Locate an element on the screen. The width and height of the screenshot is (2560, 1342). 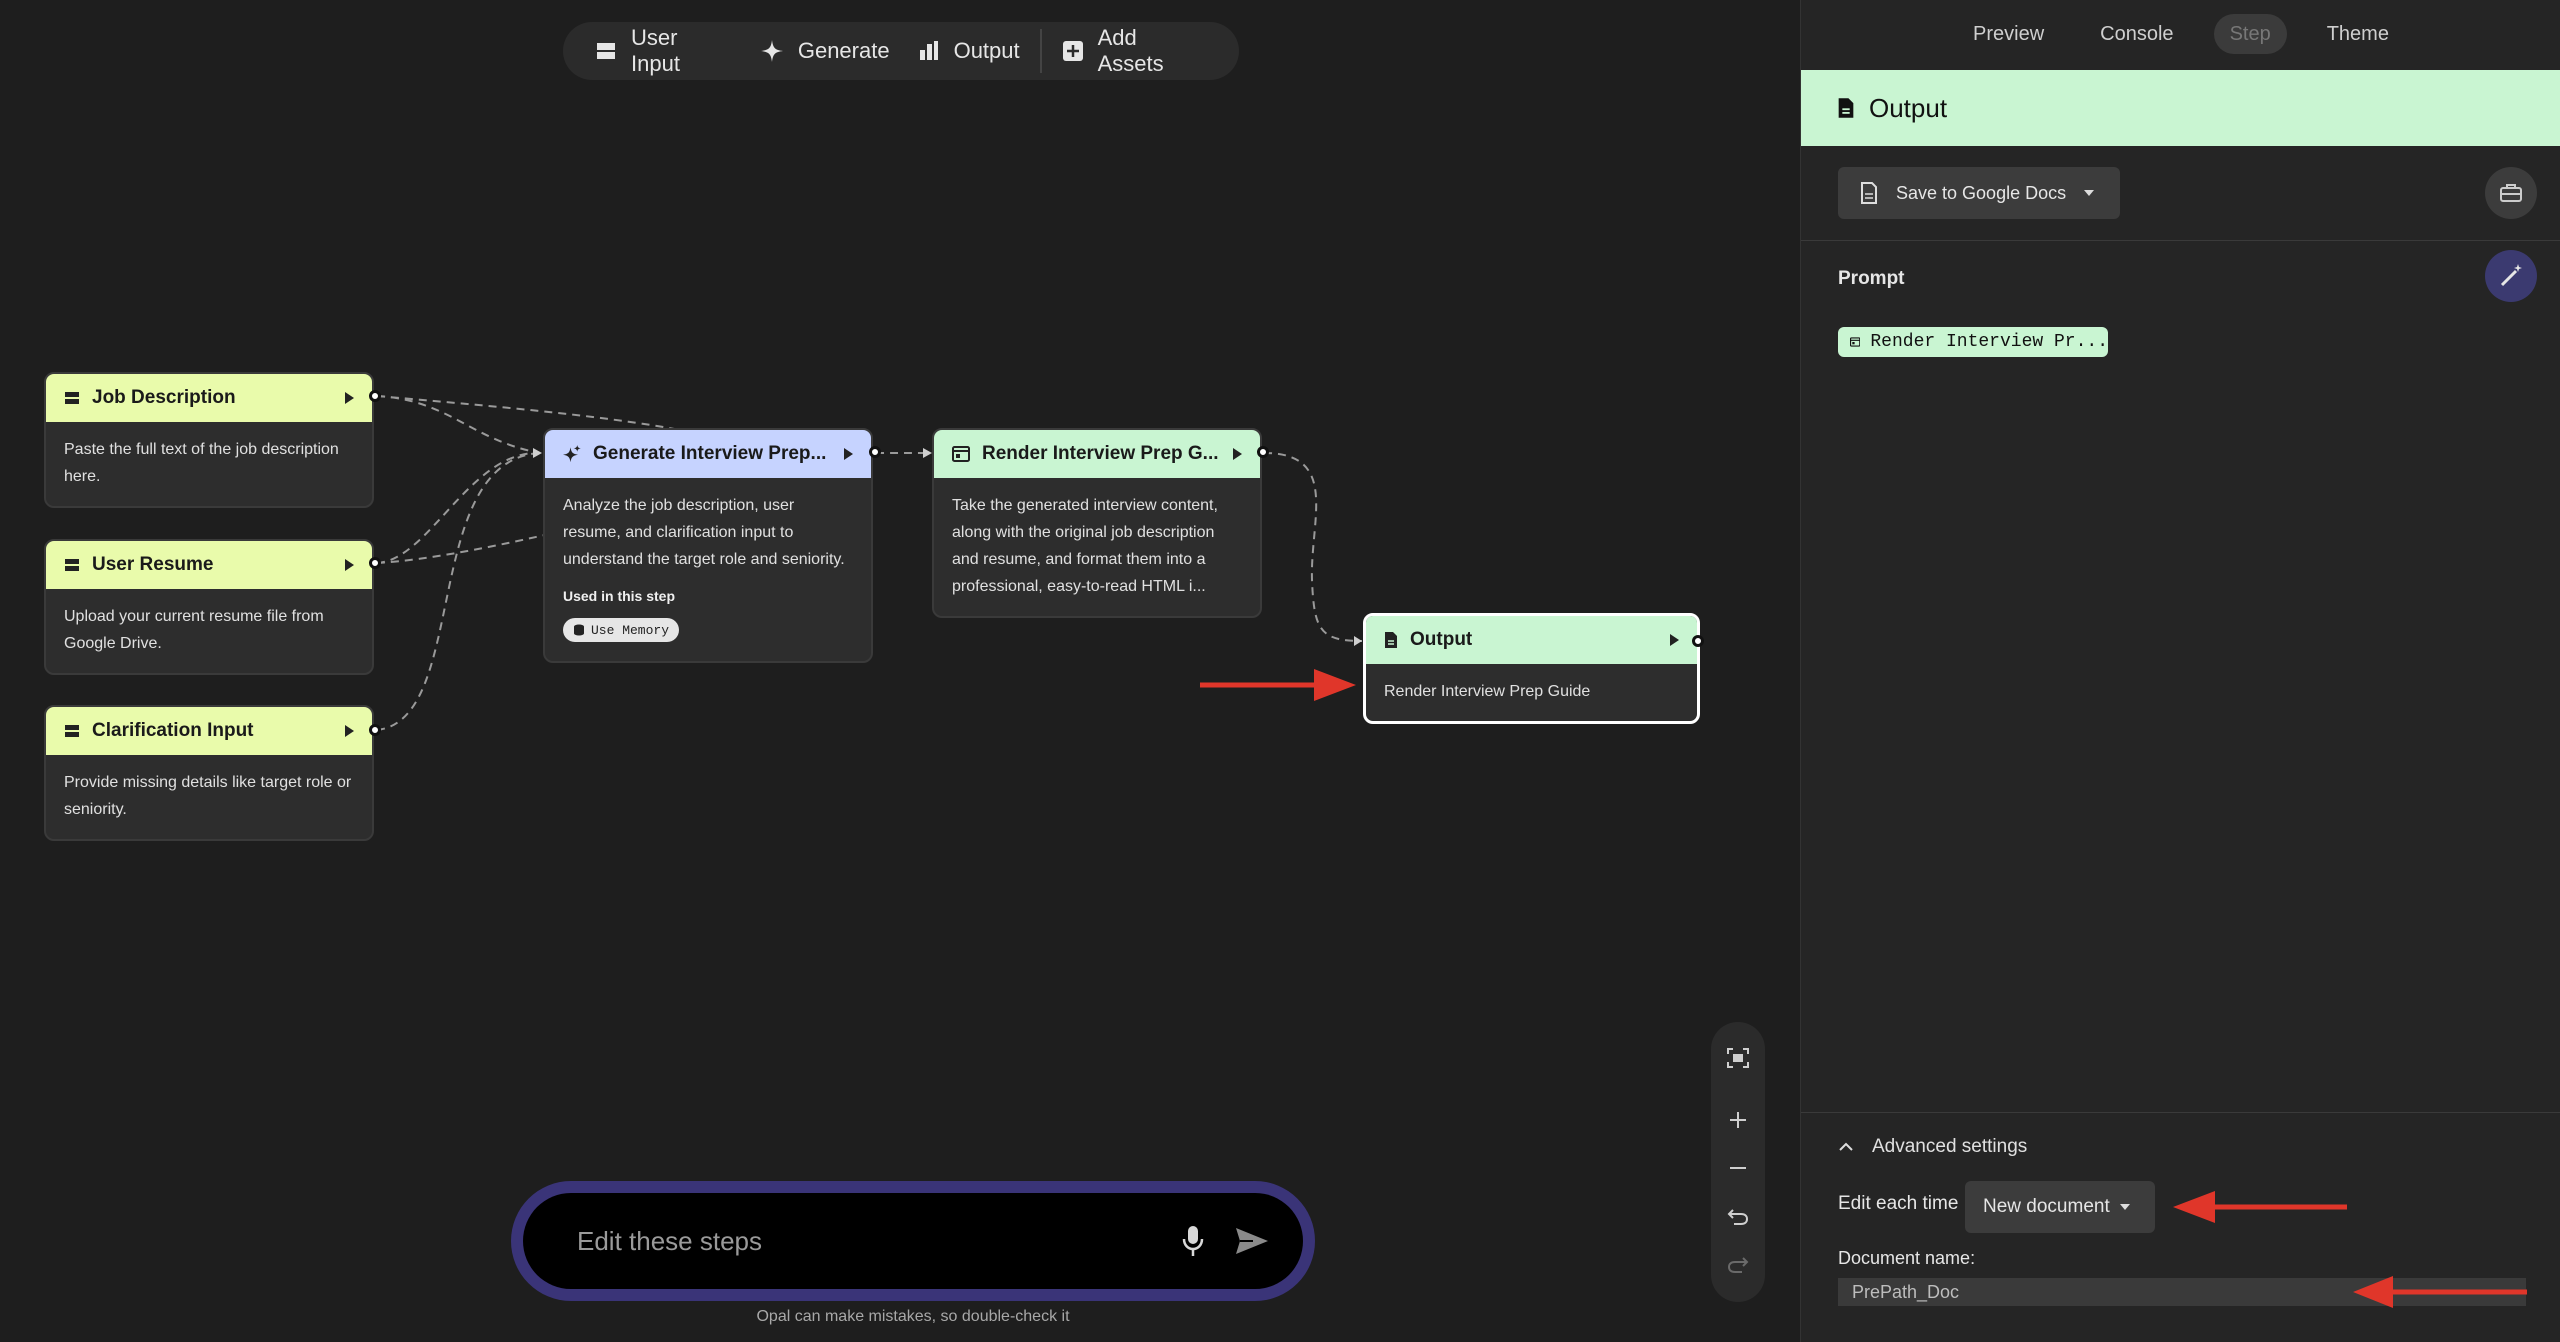
add-box-icon is located at coordinates (1073, 51).